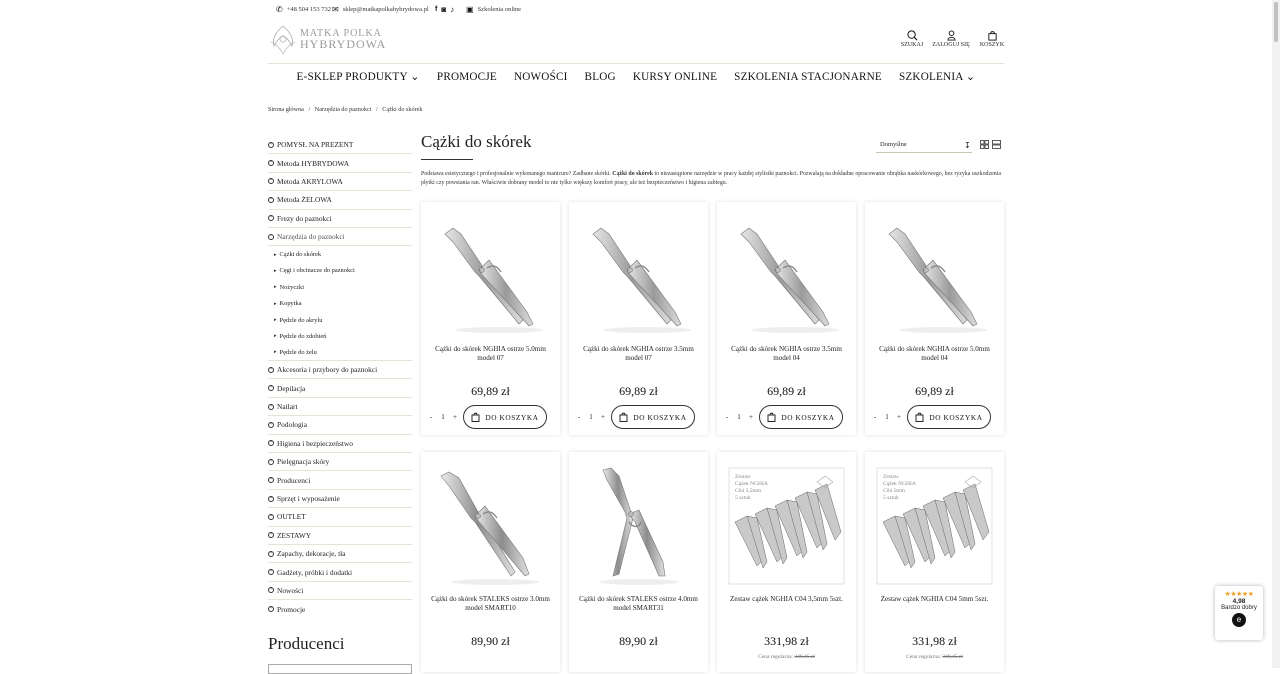 Image resolution: width=1280 pixels, height=674 pixels. Describe the element at coordinates (786, 599) in the screenshot. I see `product-name: Zestaw cążek NGHIA C04 3,5mm 5szt.` at that location.